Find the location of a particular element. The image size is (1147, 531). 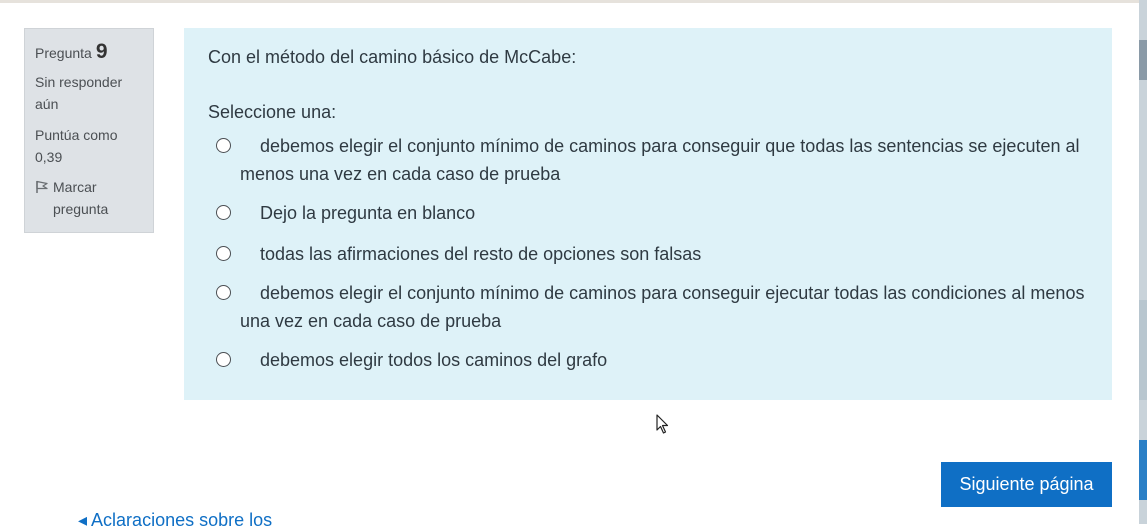

mouse-cursor-icon is located at coordinates (662, 424).